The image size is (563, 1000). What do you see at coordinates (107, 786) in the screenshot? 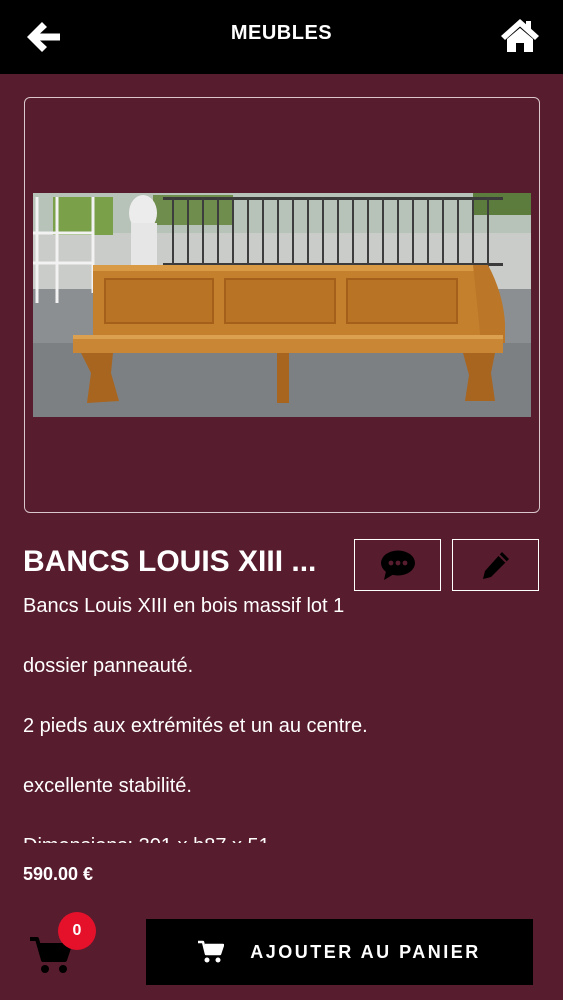
I see `description-line: excellente stabilité.` at bounding box center [107, 786].